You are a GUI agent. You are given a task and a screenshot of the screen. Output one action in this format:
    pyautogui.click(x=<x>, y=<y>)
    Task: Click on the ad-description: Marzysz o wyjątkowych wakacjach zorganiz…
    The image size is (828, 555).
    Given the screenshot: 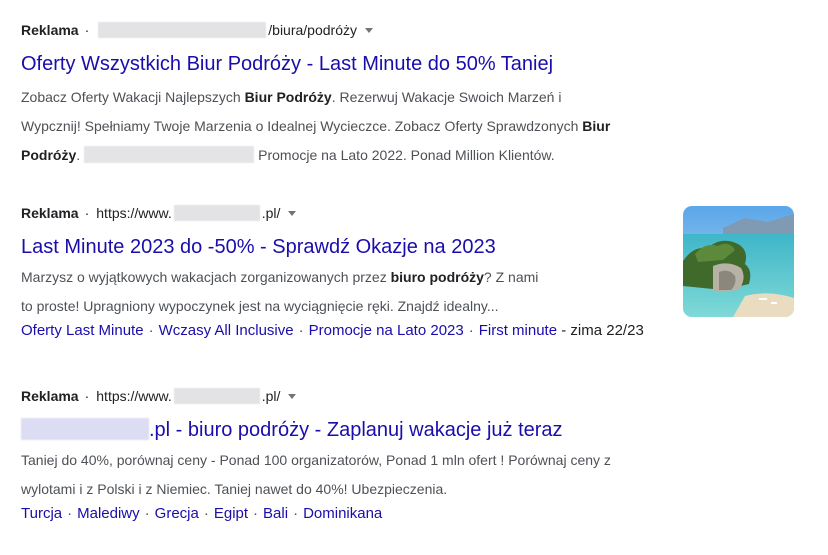 What is the action you would take?
    pyautogui.click(x=280, y=291)
    